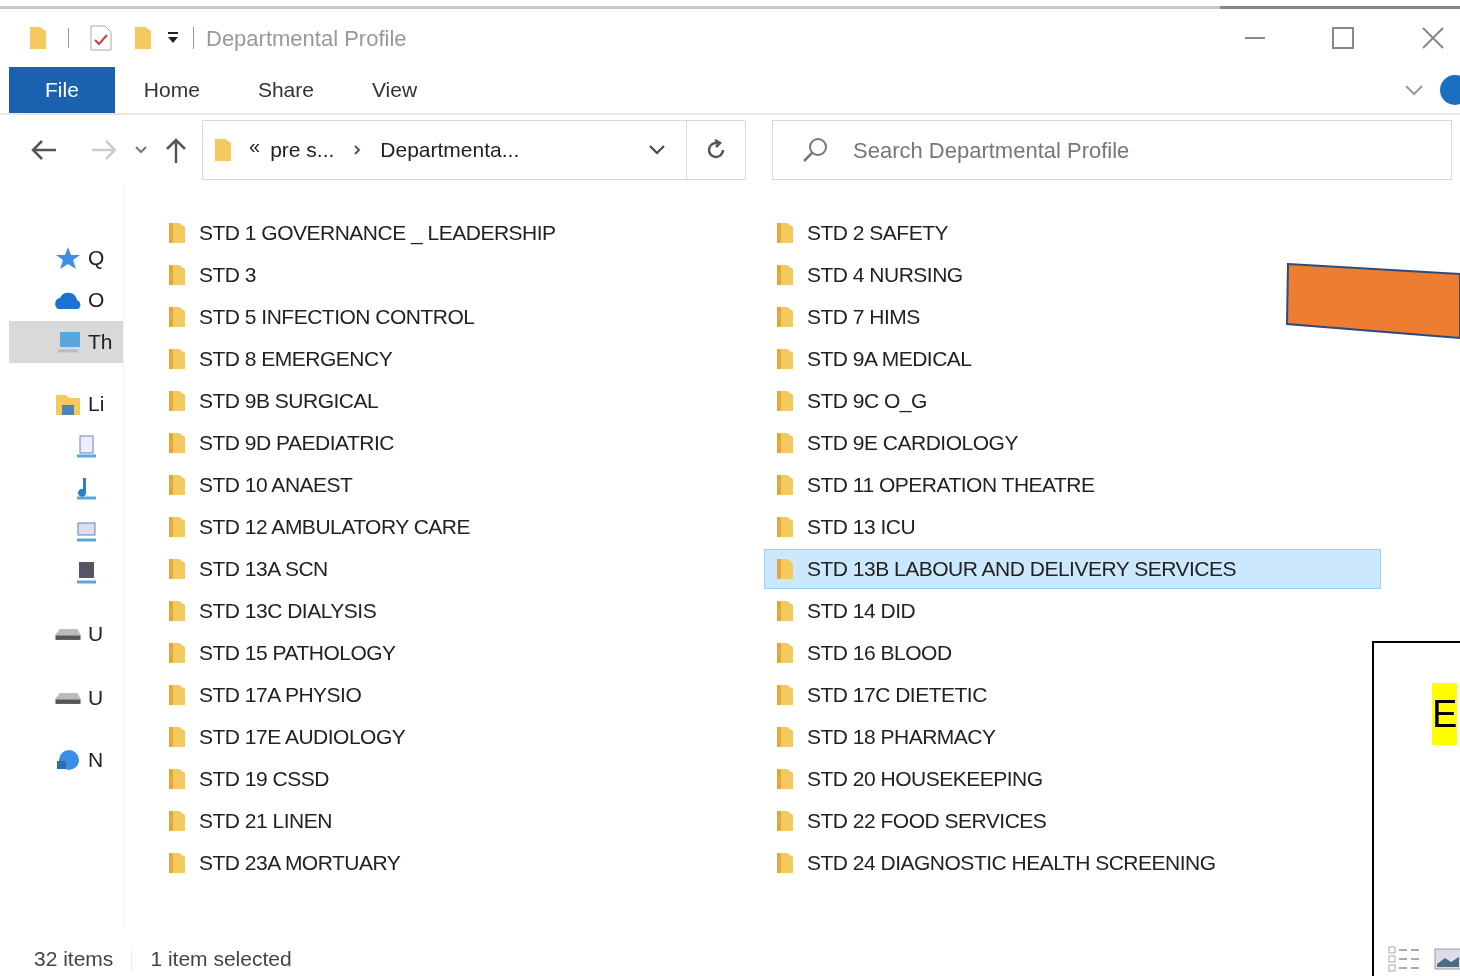 The height and width of the screenshot is (976, 1460). What do you see at coordinates (221, 959) in the screenshot?
I see `selection-count: 1 item selected` at bounding box center [221, 959].